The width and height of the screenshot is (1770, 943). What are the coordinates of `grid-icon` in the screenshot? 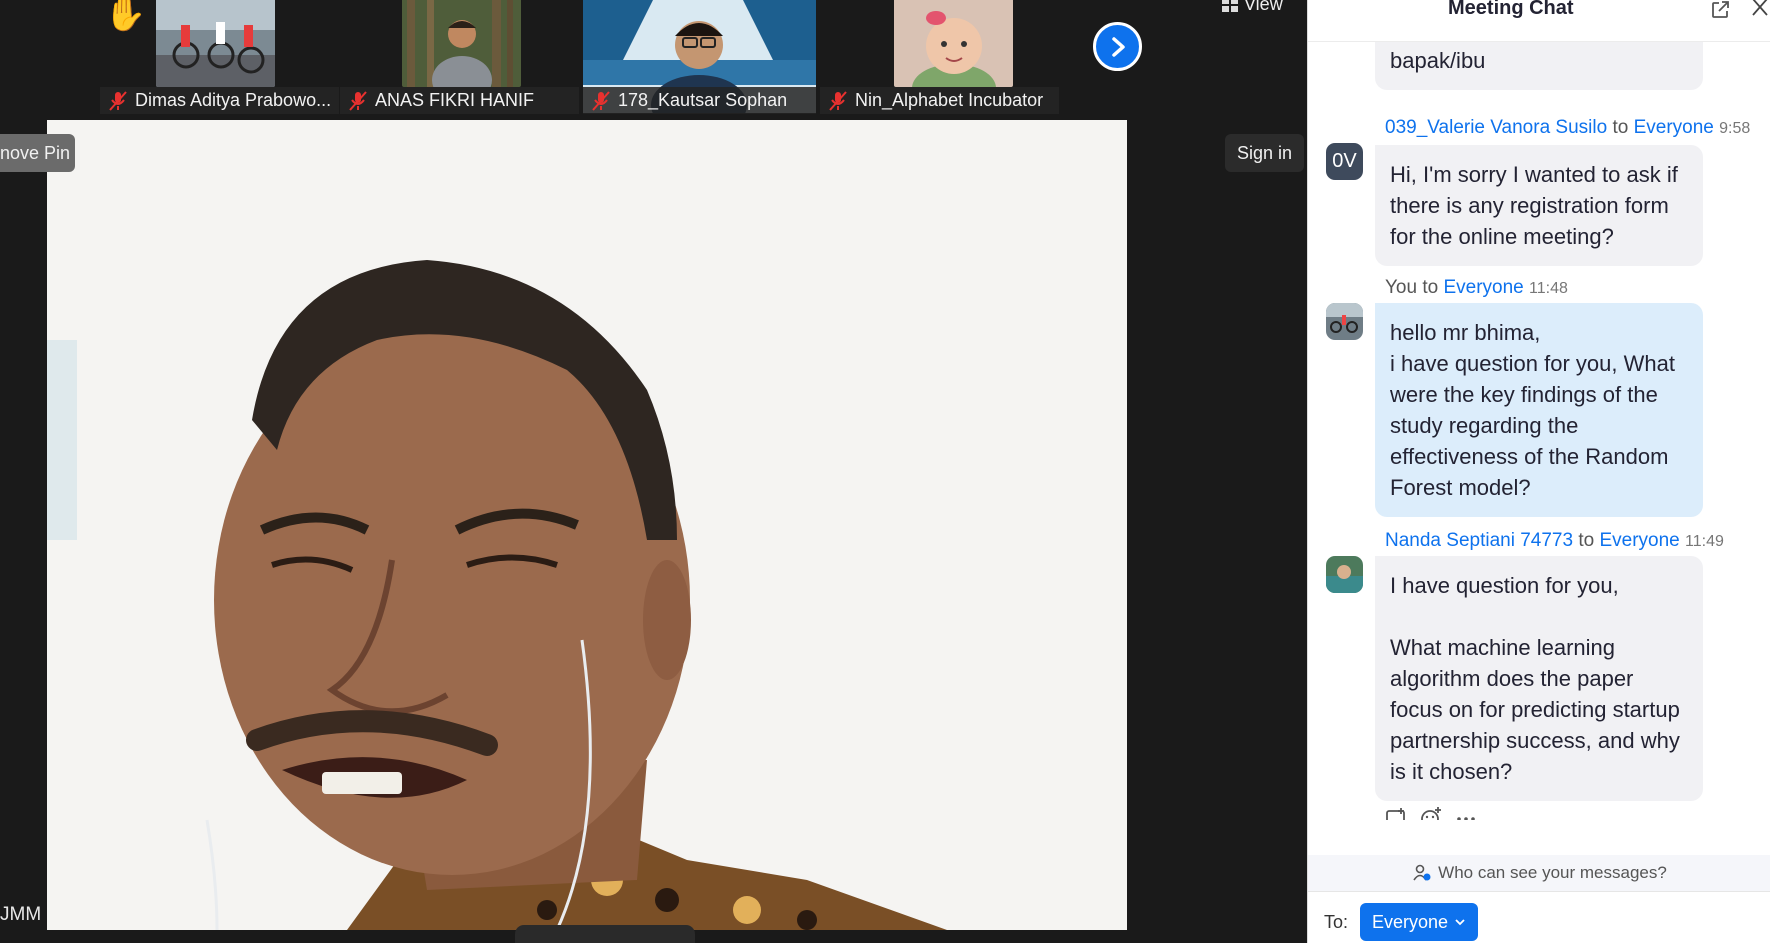 It's located at (1230, 6).